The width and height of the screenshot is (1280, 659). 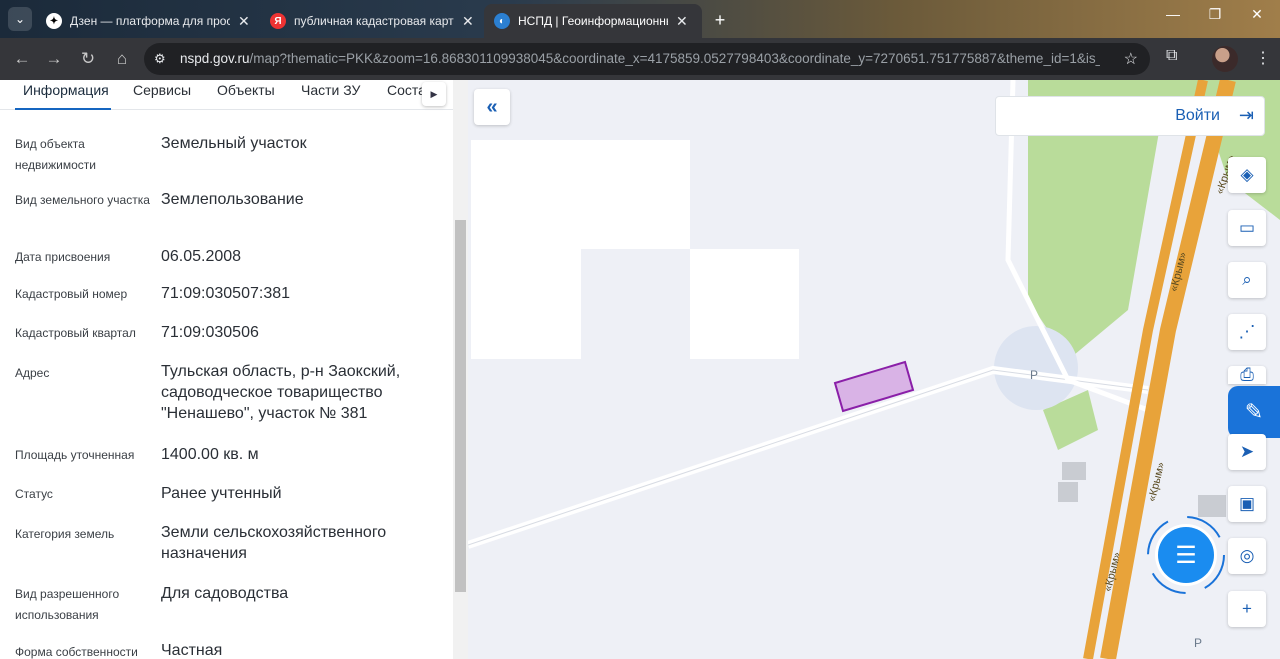 I want to click on tab-information: Информация, so click(x=63, y=96).